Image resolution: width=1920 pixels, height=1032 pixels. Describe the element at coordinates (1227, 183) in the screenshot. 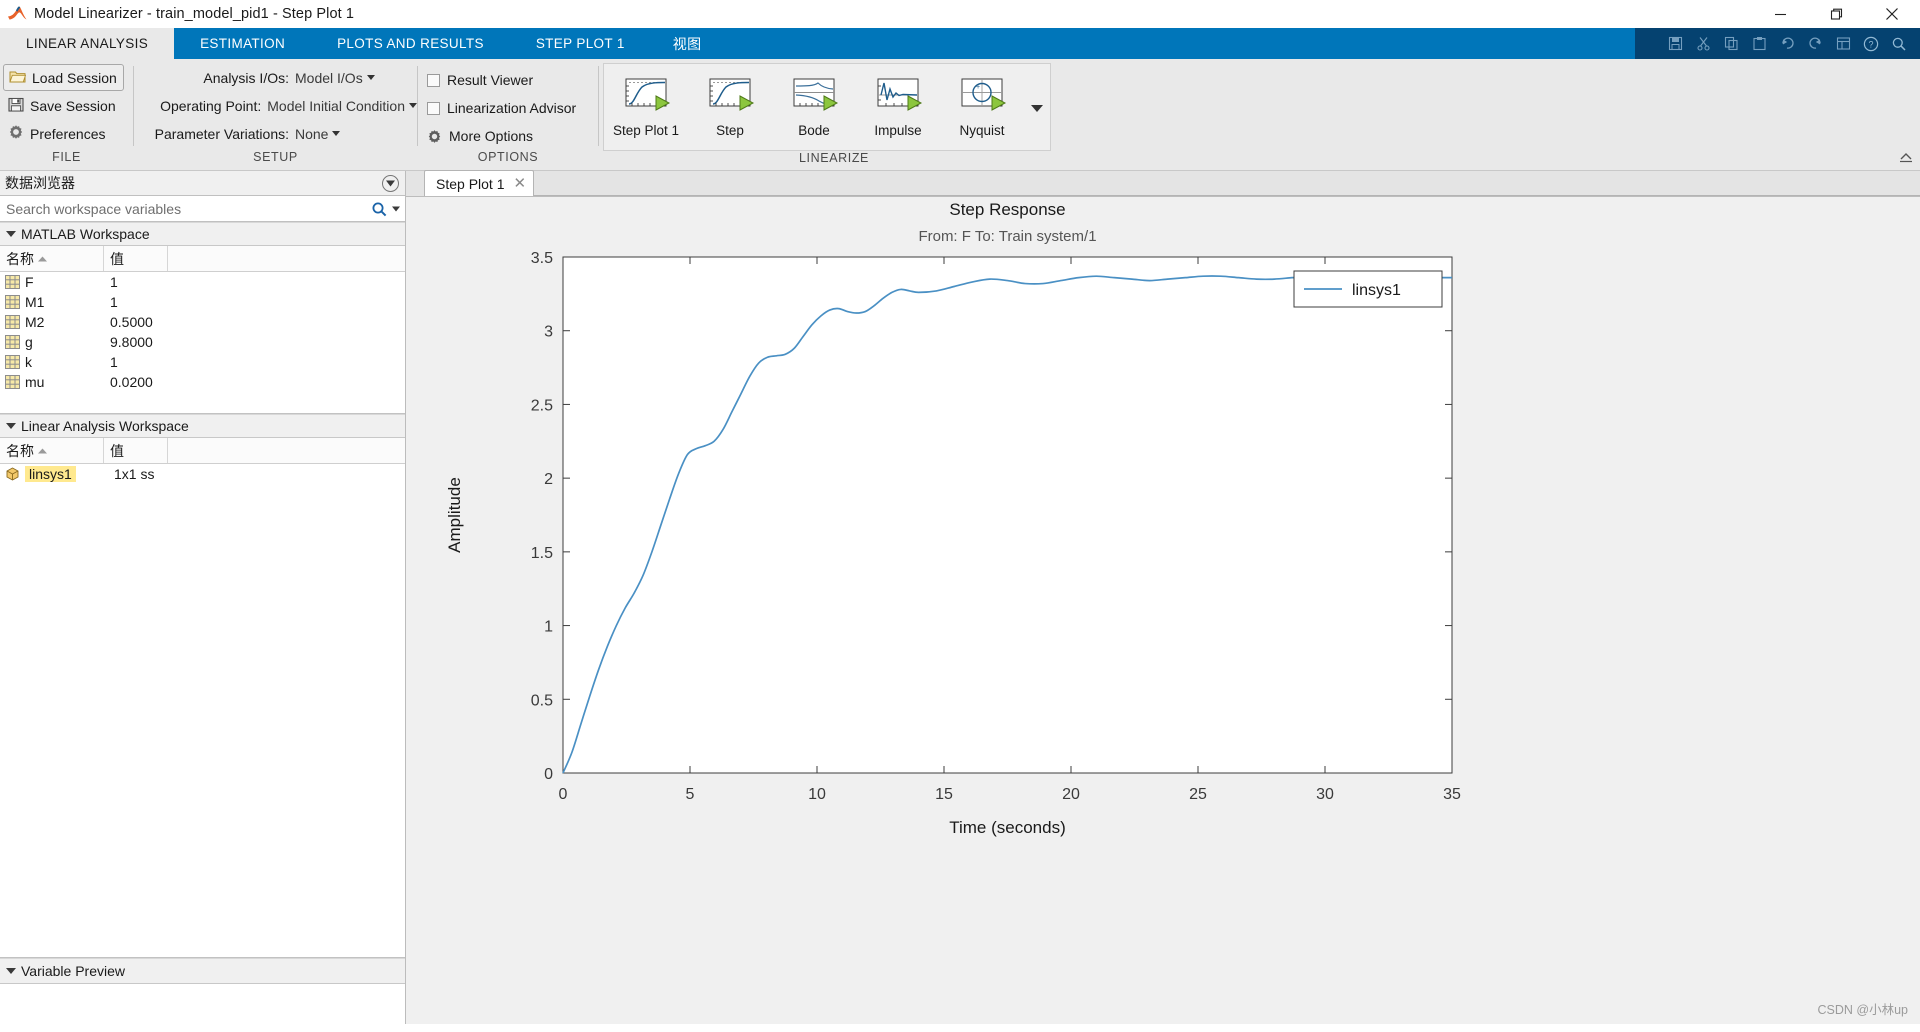

I see `document-tabbar-filler` at that location.